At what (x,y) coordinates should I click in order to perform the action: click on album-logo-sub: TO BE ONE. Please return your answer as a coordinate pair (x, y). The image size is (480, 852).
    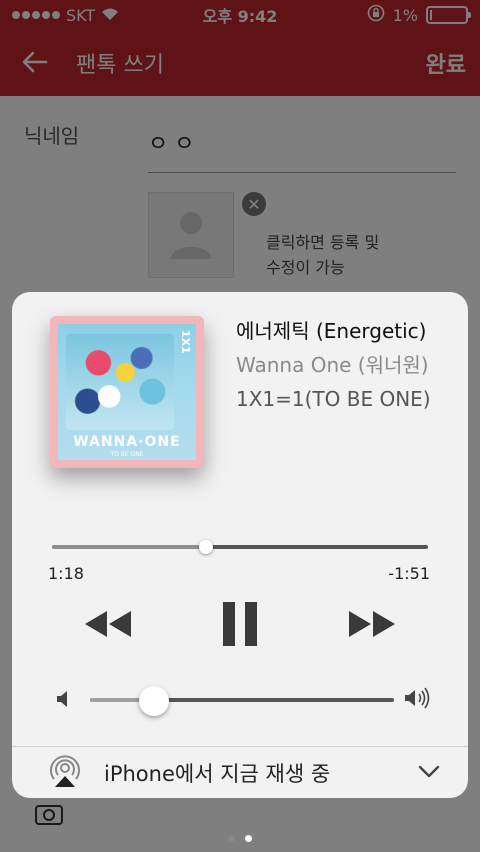
    Looking at the image, I should click on (127, 454).